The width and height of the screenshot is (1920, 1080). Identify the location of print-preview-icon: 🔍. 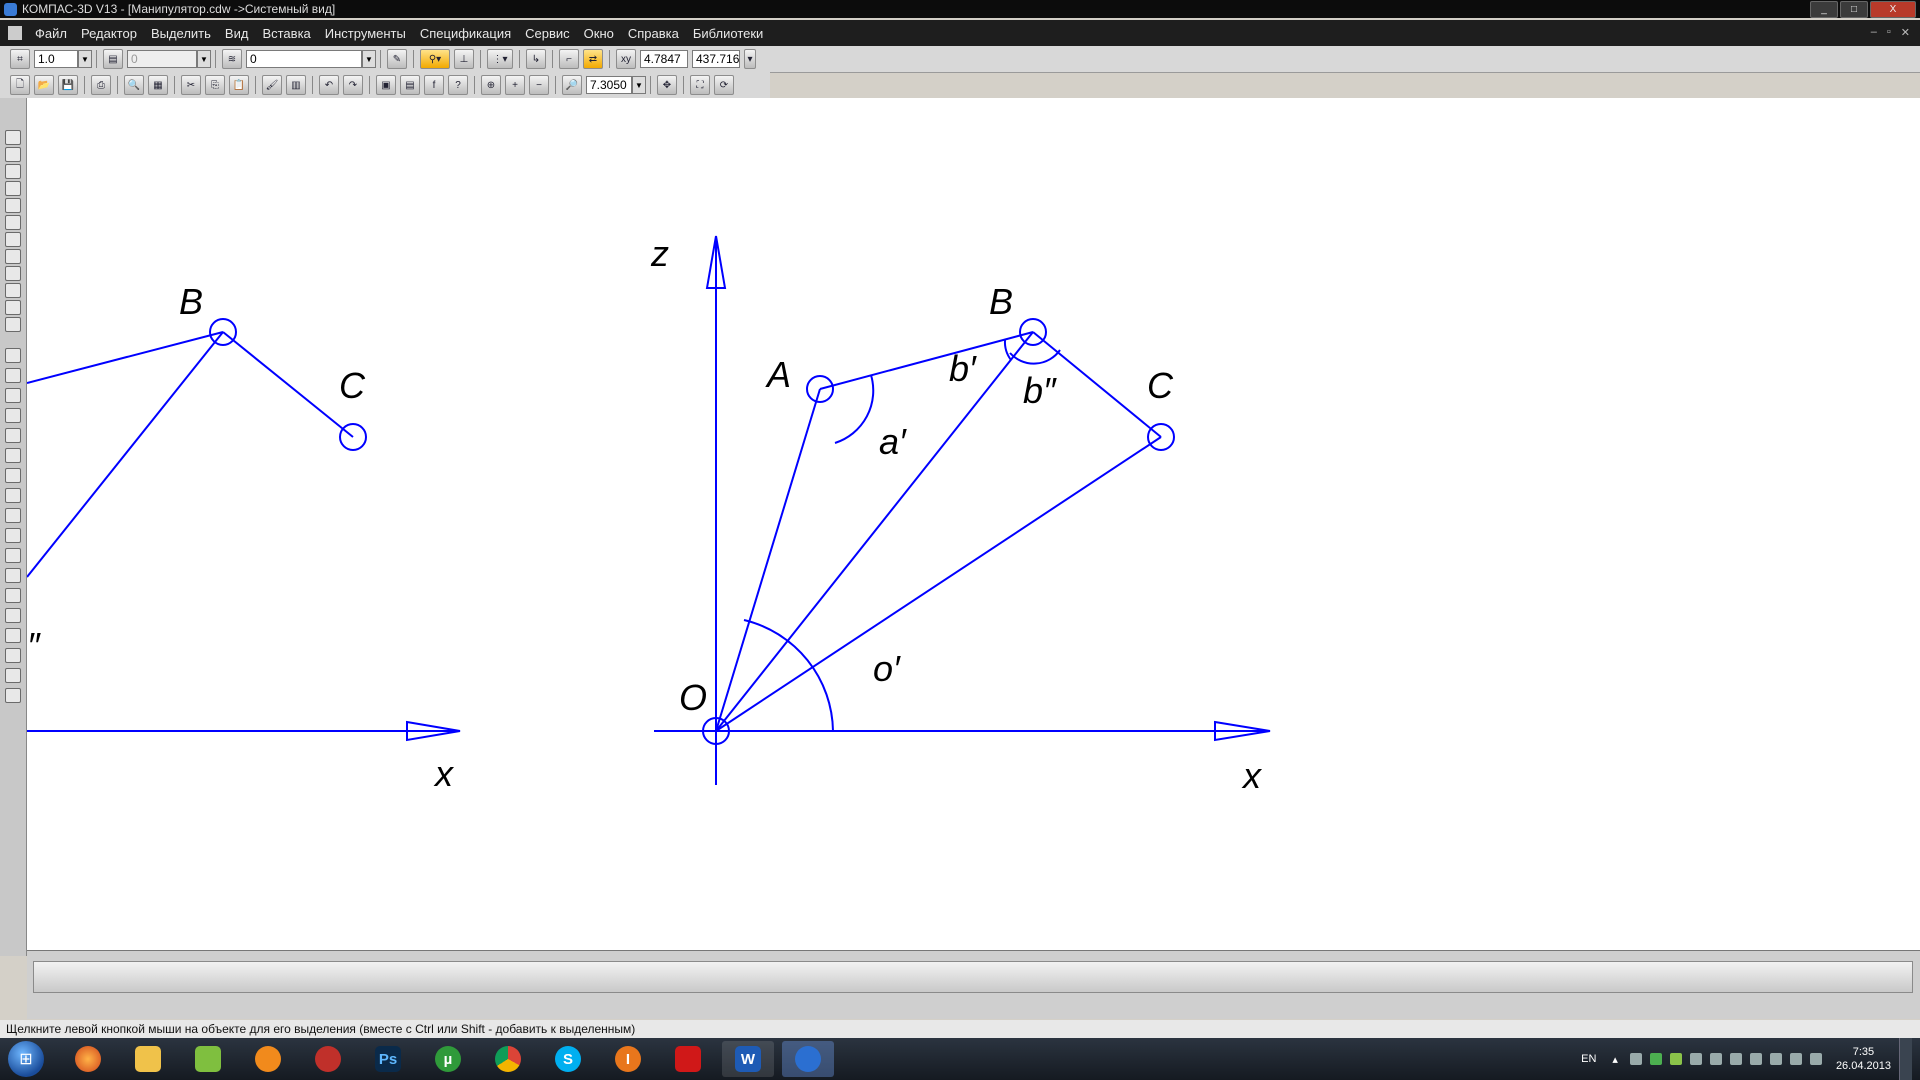
(134, 85).